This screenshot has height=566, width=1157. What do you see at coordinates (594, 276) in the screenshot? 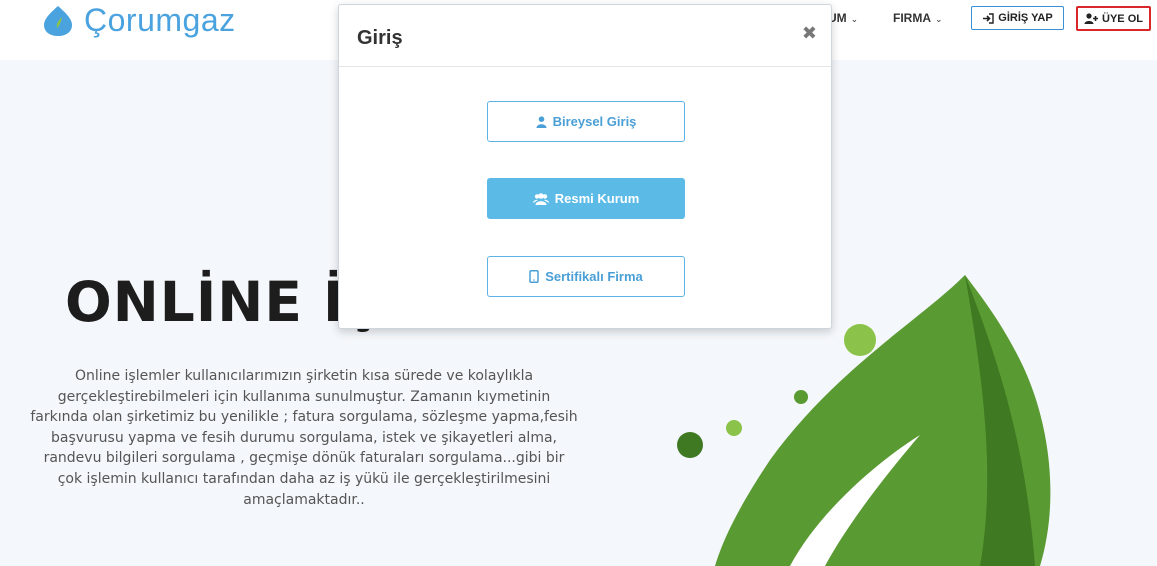
I see `certified-company-label: Sertifikalı Firma` at bounding box center [594, 276].